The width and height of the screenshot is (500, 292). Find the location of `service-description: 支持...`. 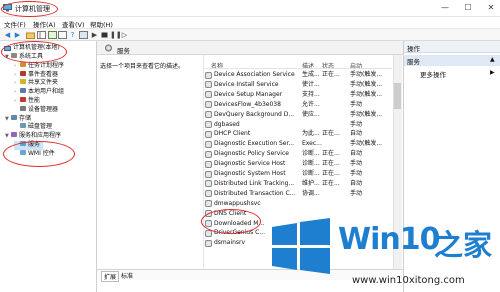

service-description: 支持... is located at coordinates (311, 94).